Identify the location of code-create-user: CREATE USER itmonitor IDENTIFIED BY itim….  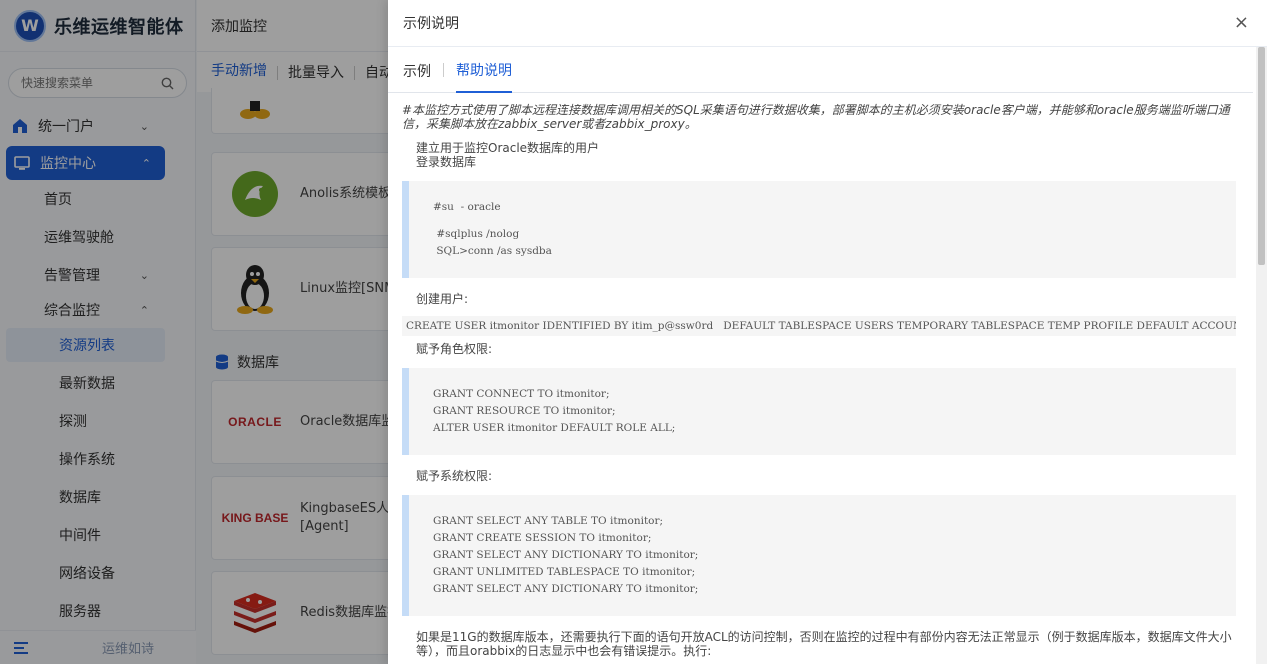
(819, 326).